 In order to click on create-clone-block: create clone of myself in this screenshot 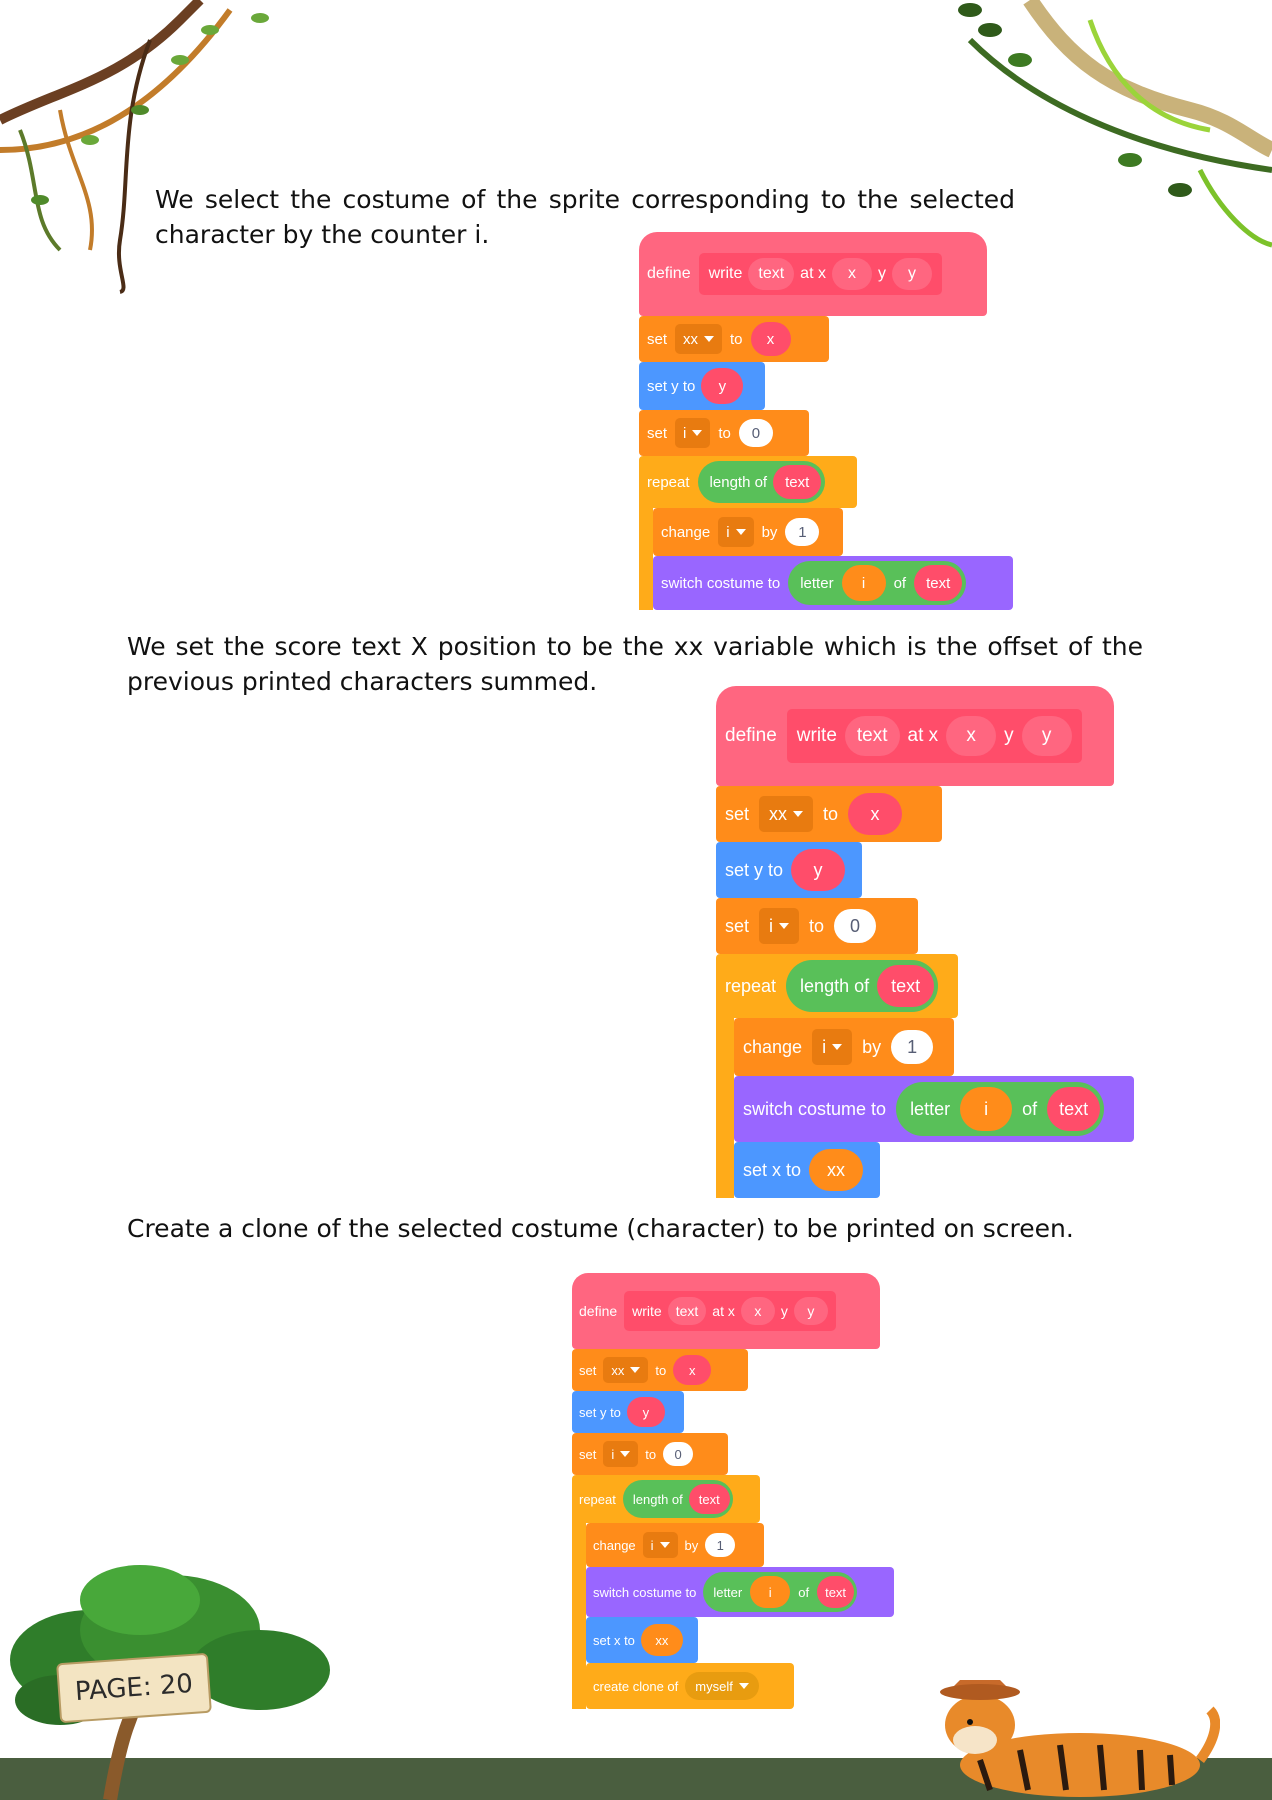, I will do `click(690, 1686)`.